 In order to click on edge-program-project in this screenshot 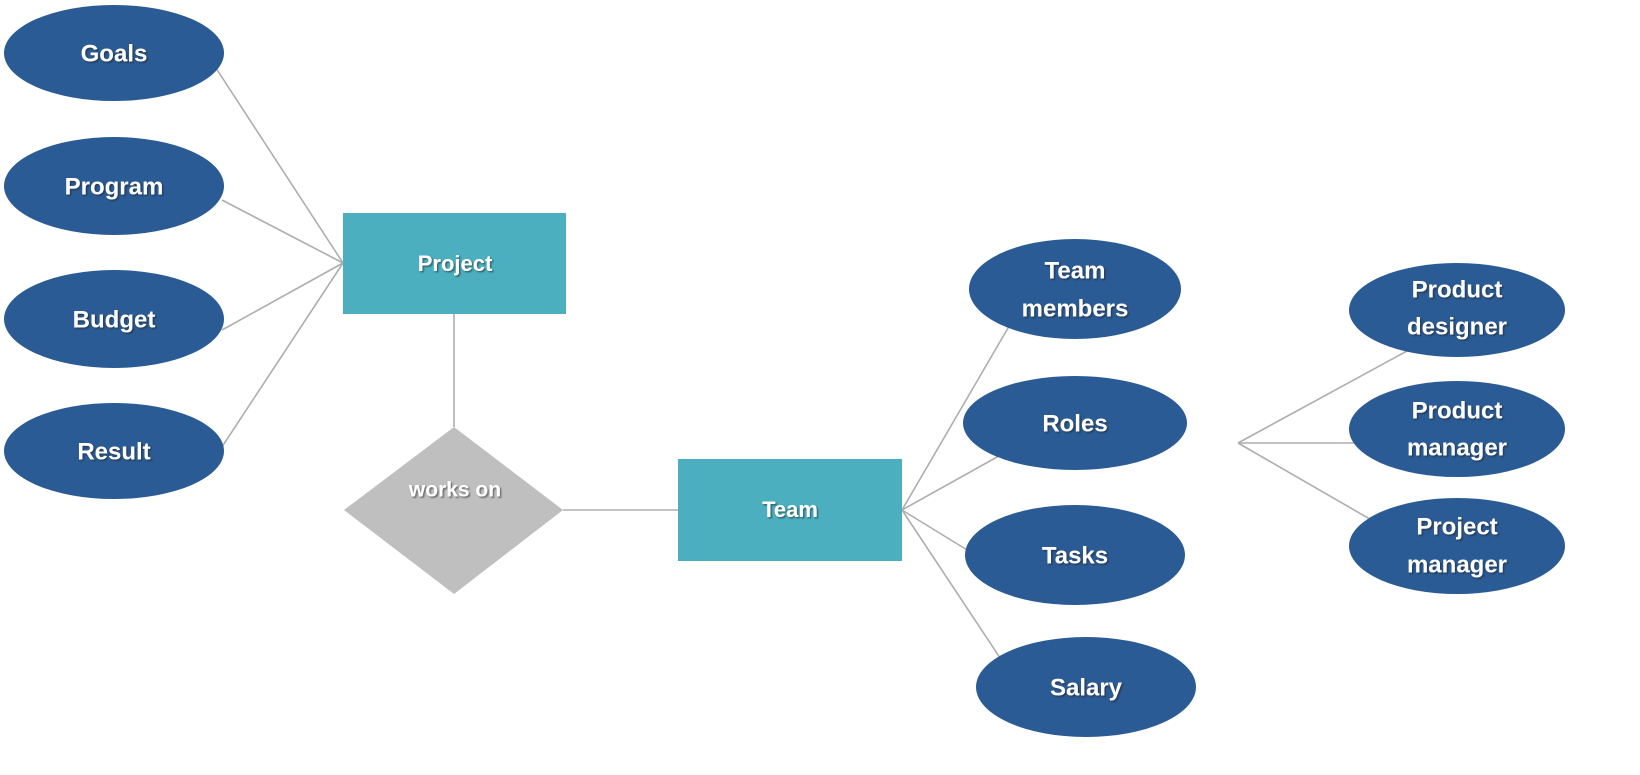, I will do `click(282, 231)`.